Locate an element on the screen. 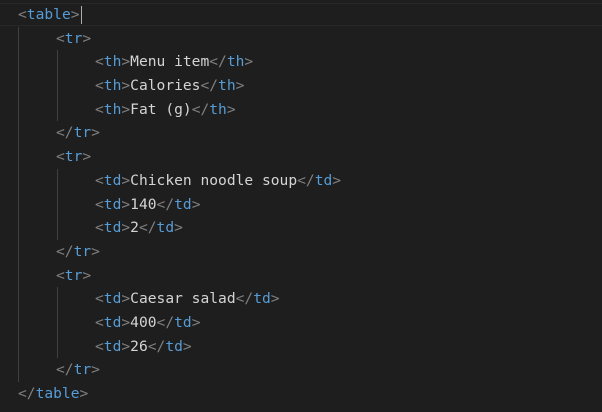  code-line: </table> is located at coordinates (301, 394).